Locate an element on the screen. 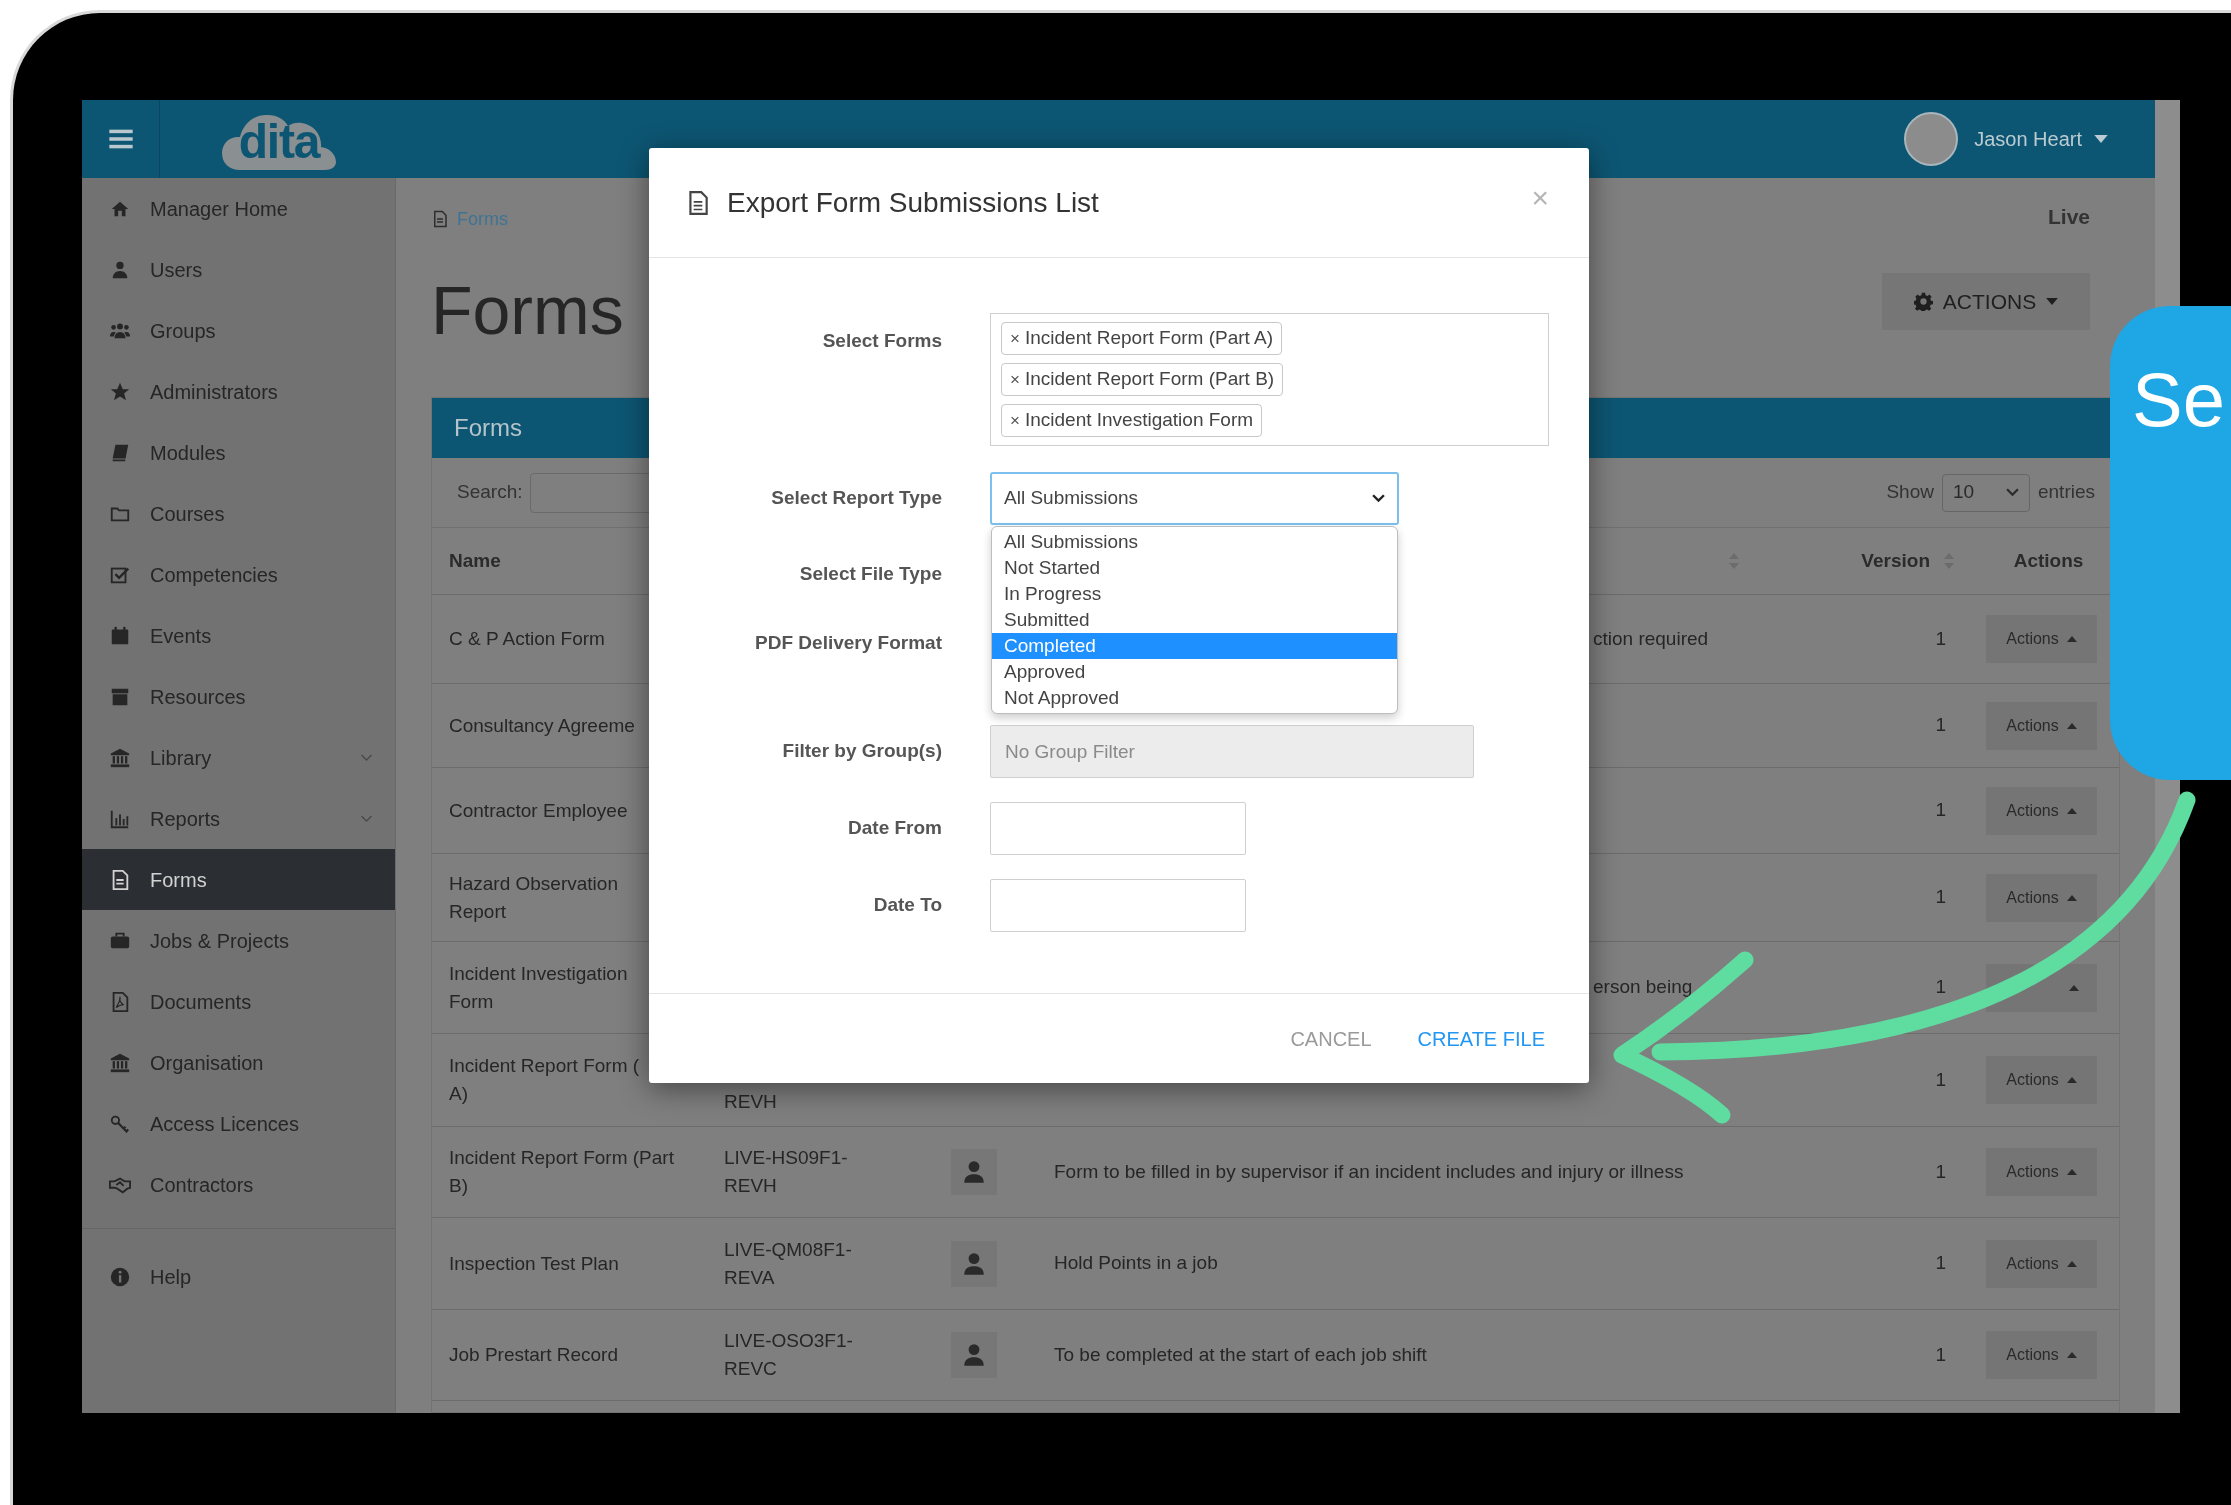 The height and width of the screenshot is (1505, 2231). user-menu: Jason Heart is located at coordinates (2006, 139).